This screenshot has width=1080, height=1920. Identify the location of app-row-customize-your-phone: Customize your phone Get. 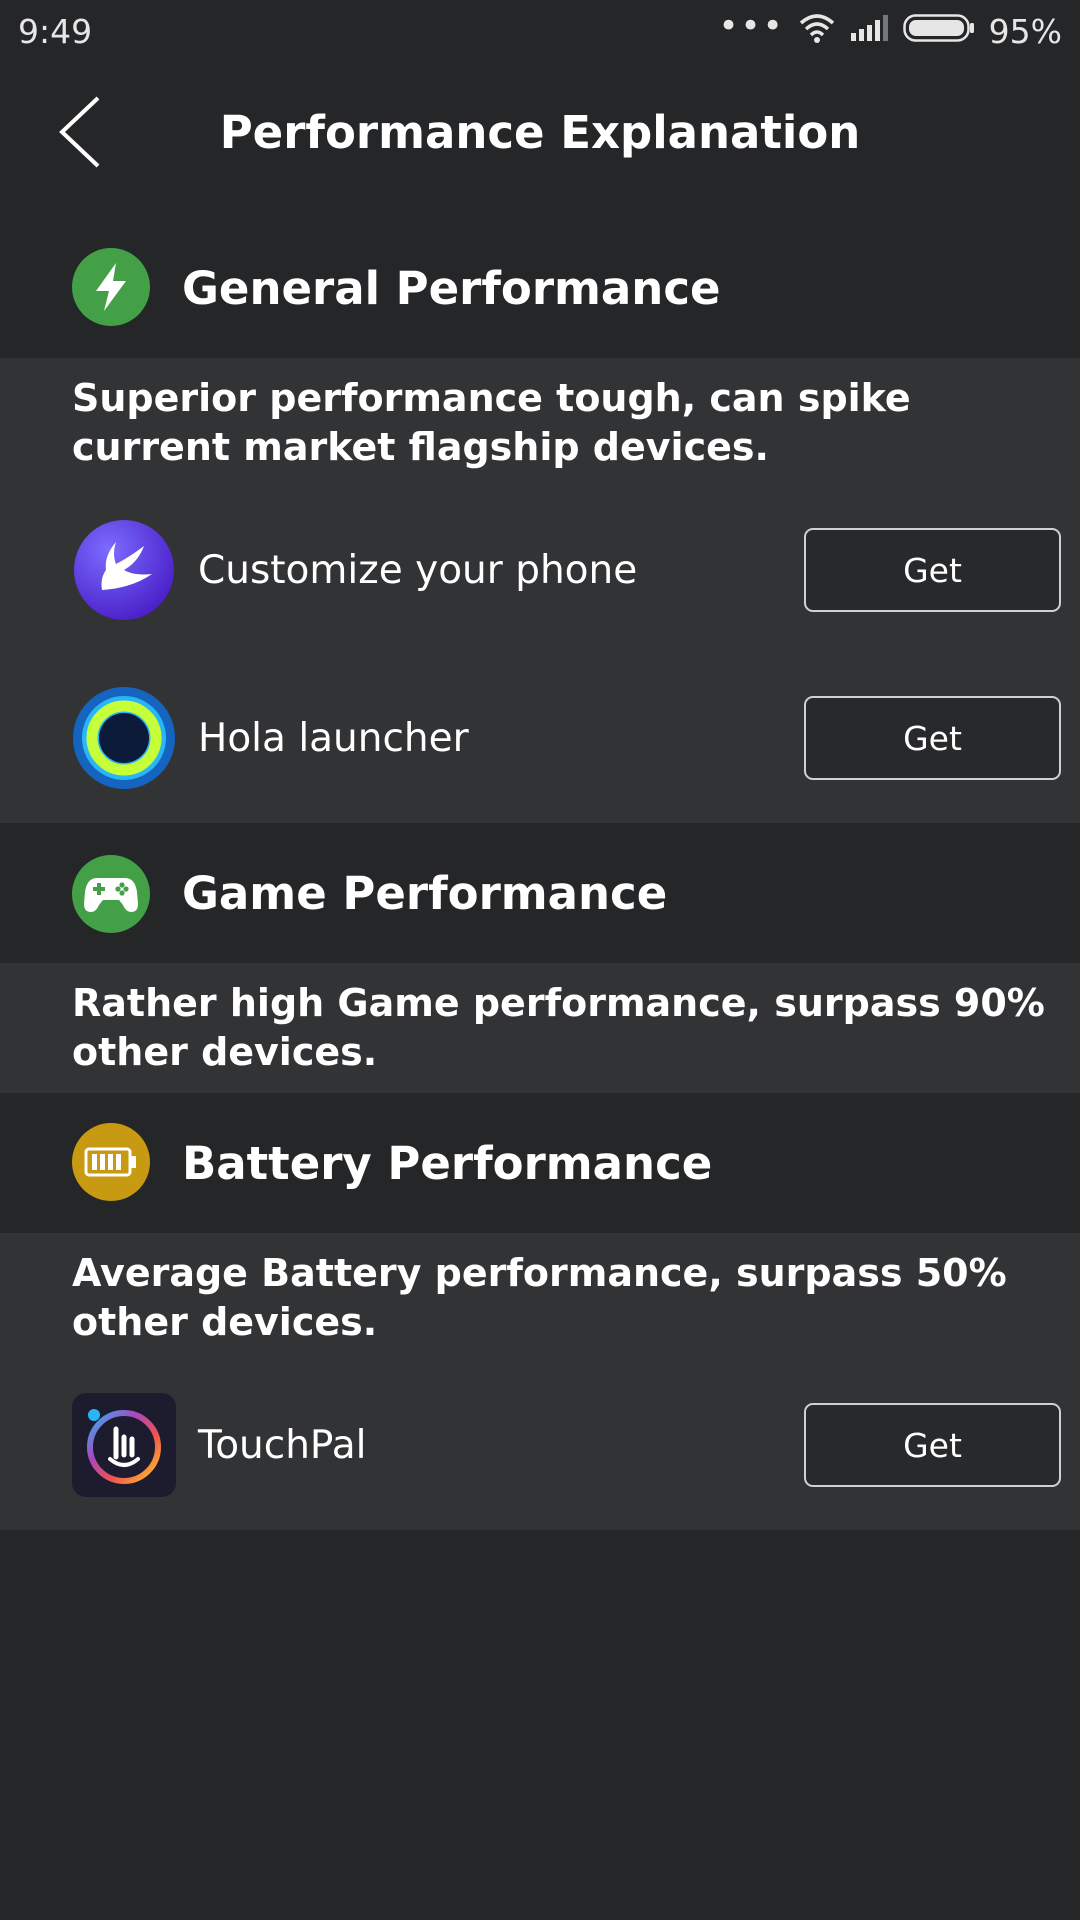
(540, 573).